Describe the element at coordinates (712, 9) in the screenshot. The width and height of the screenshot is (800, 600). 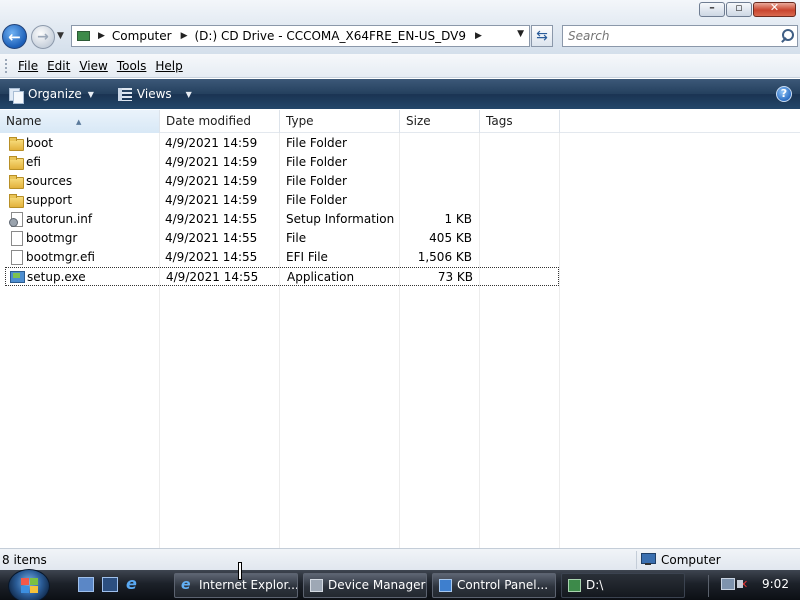
I see `minimize-button: –` at that location.